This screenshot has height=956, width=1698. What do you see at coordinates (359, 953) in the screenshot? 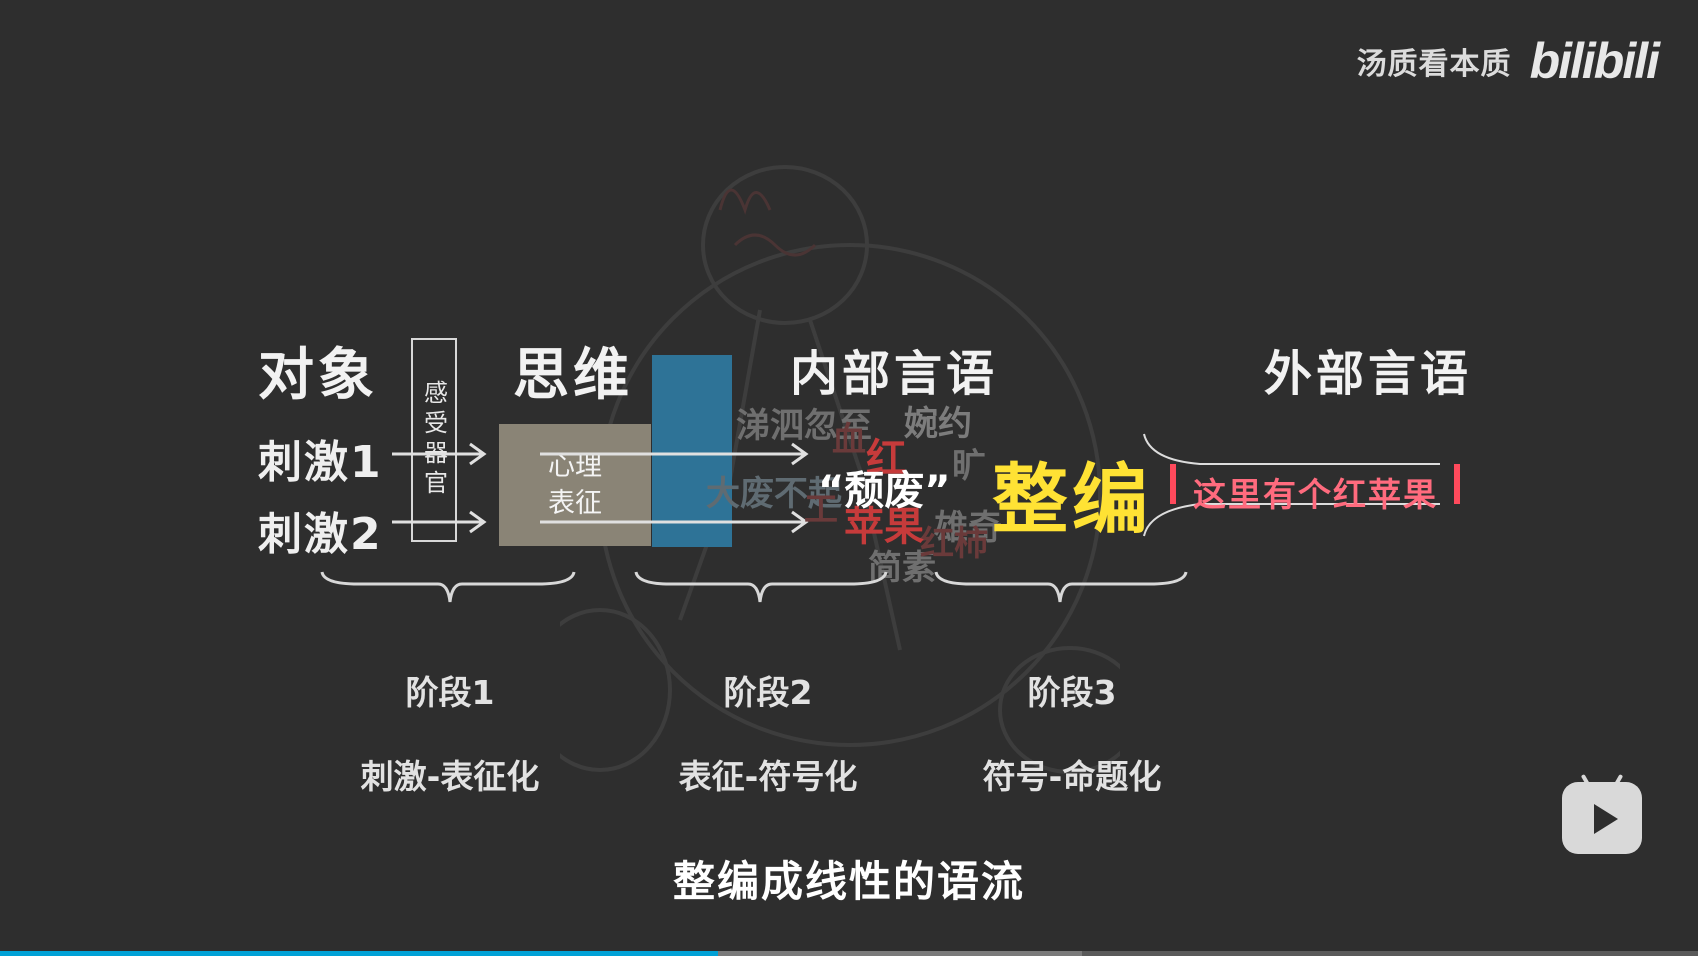
I see `progress-played` at bounding box center [359, 953].